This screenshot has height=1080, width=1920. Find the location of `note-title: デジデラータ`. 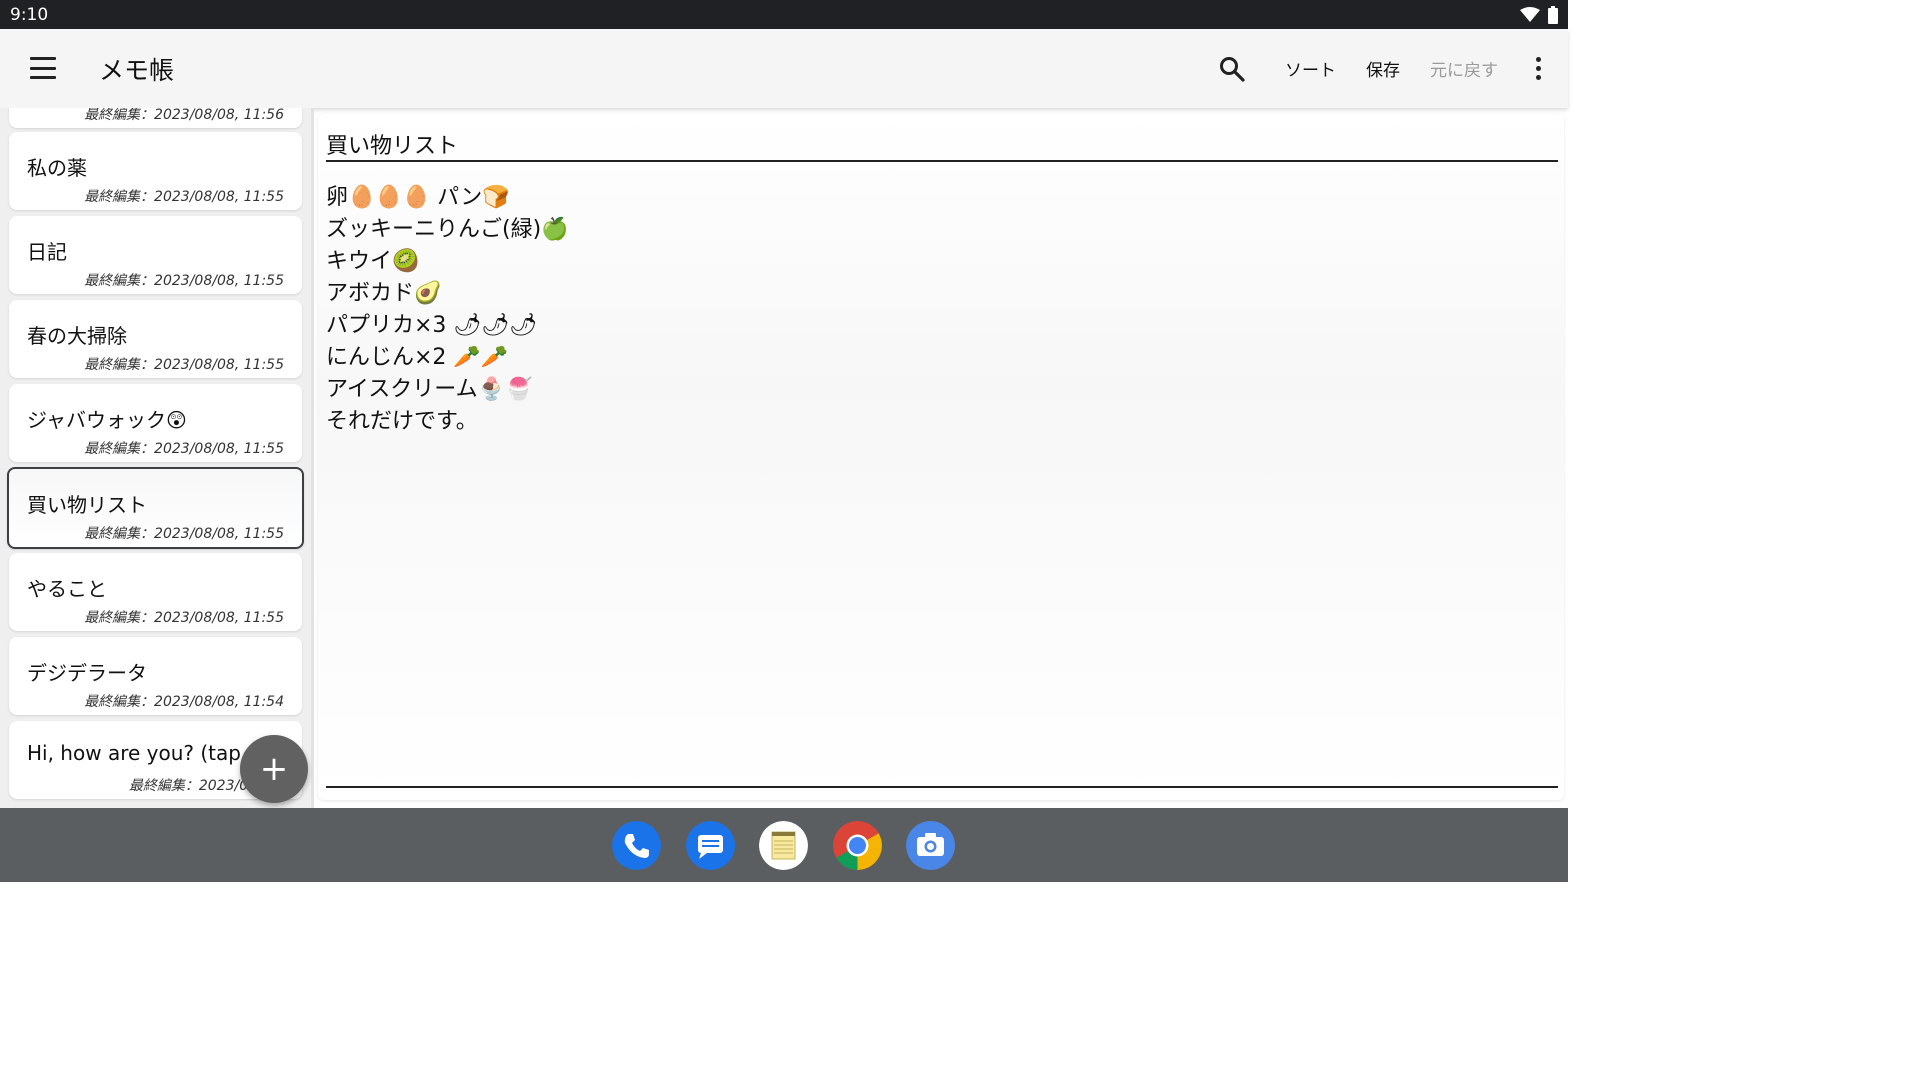

note-title: デジデラータ is located at coordinates (87, 673).